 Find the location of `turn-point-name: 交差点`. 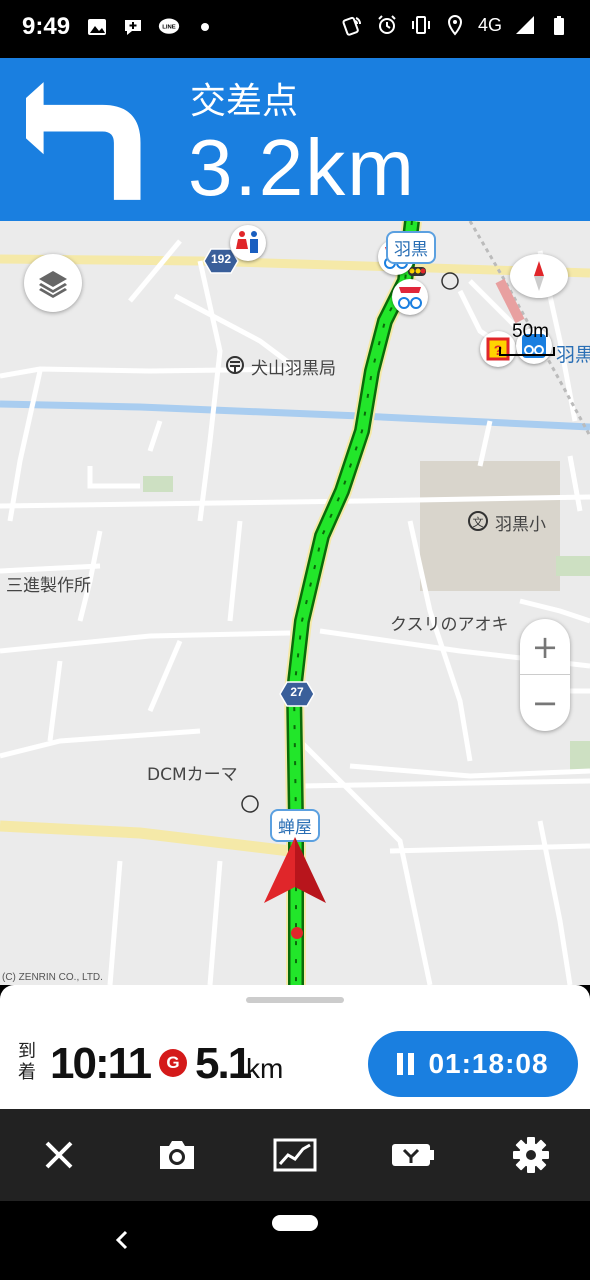

turn-point-name: 交差点 is located at coordinates (244, 101).